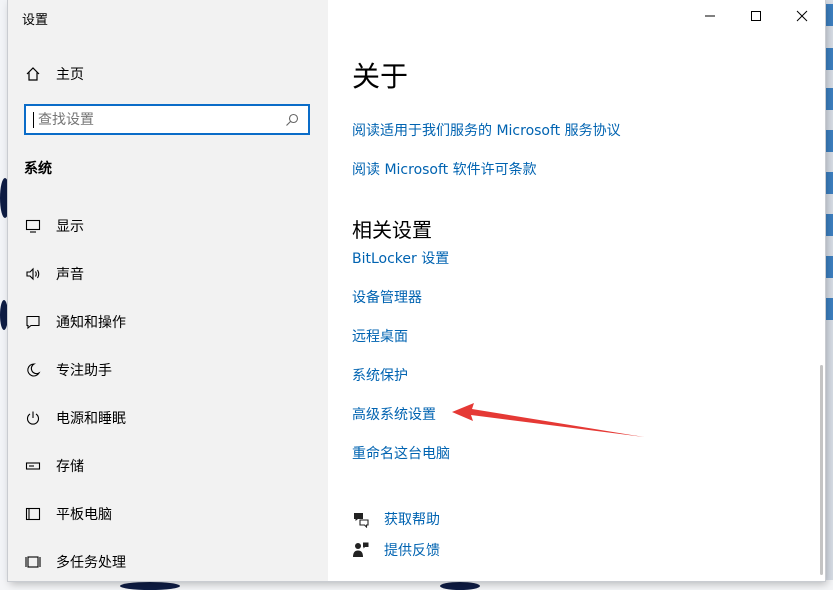 The image size is (833, 590). I want to click on link-bitlocker-settings: BitLocker 设置, so click(400, 258).